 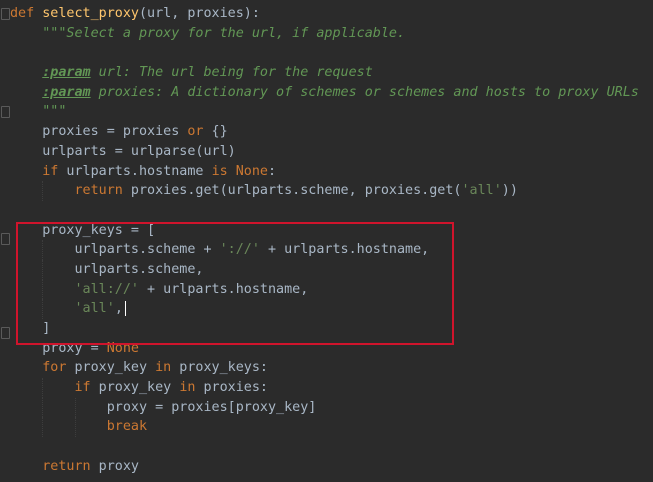 What do you see at coordinates (331, 349) in the screenshot?
I see `code-line: proxy = None` at bounding box center [331, 349].